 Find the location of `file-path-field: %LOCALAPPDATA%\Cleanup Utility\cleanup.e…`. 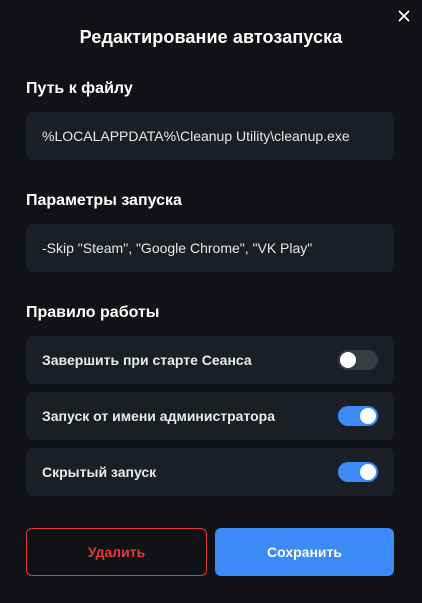

file-path-field: %LOCALAPPDATA%\Cleanup Utility\cleanup.e… is located at coordinates (210, 136).